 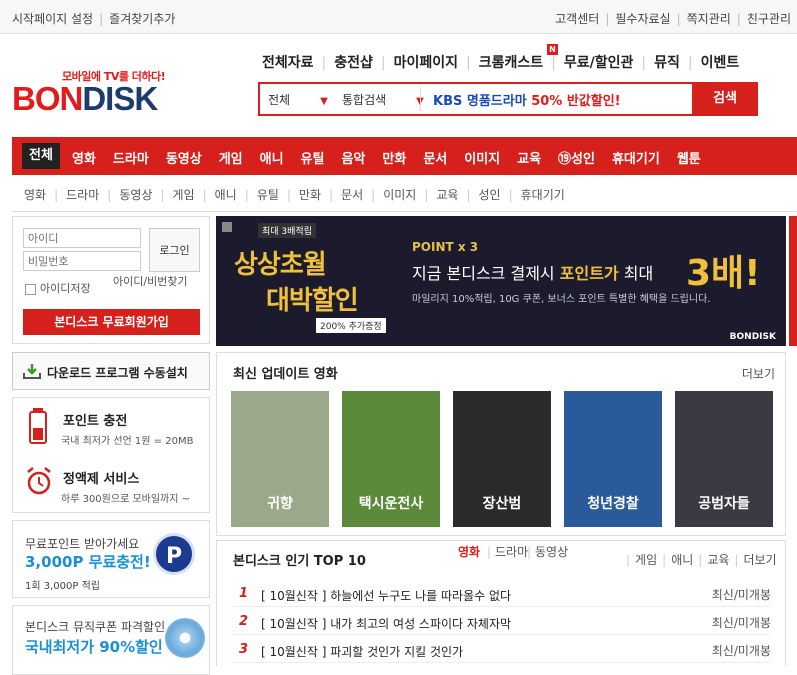 What do you see at coordinates (226, 195) in the screenshot?
I see `subcategory-item: 애니` at bounding box center [226, 195].